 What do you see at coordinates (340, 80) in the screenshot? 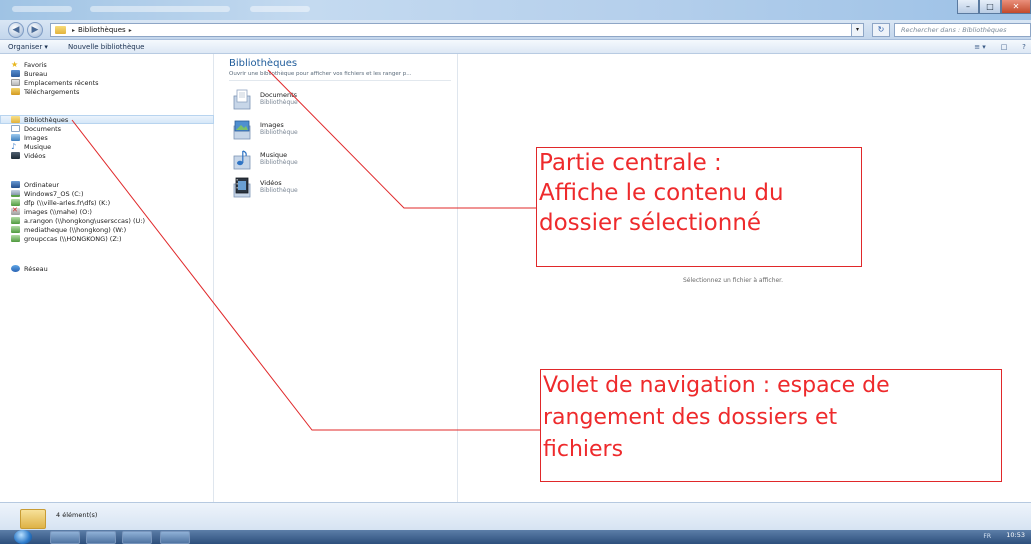
I see `divider` at bounding box center [340, 80].